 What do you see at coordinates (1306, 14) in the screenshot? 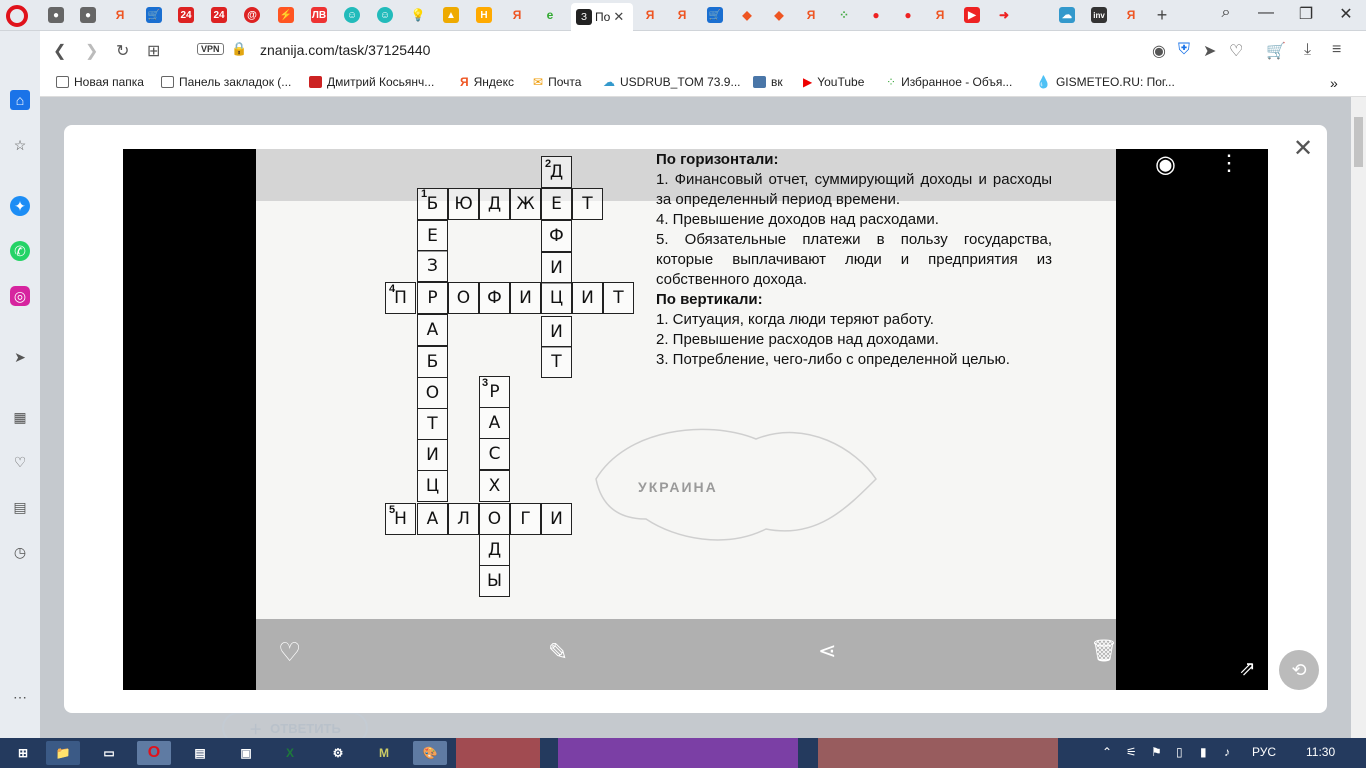
I see `restore-icon: ❐` at bounding box center [1306, 14].